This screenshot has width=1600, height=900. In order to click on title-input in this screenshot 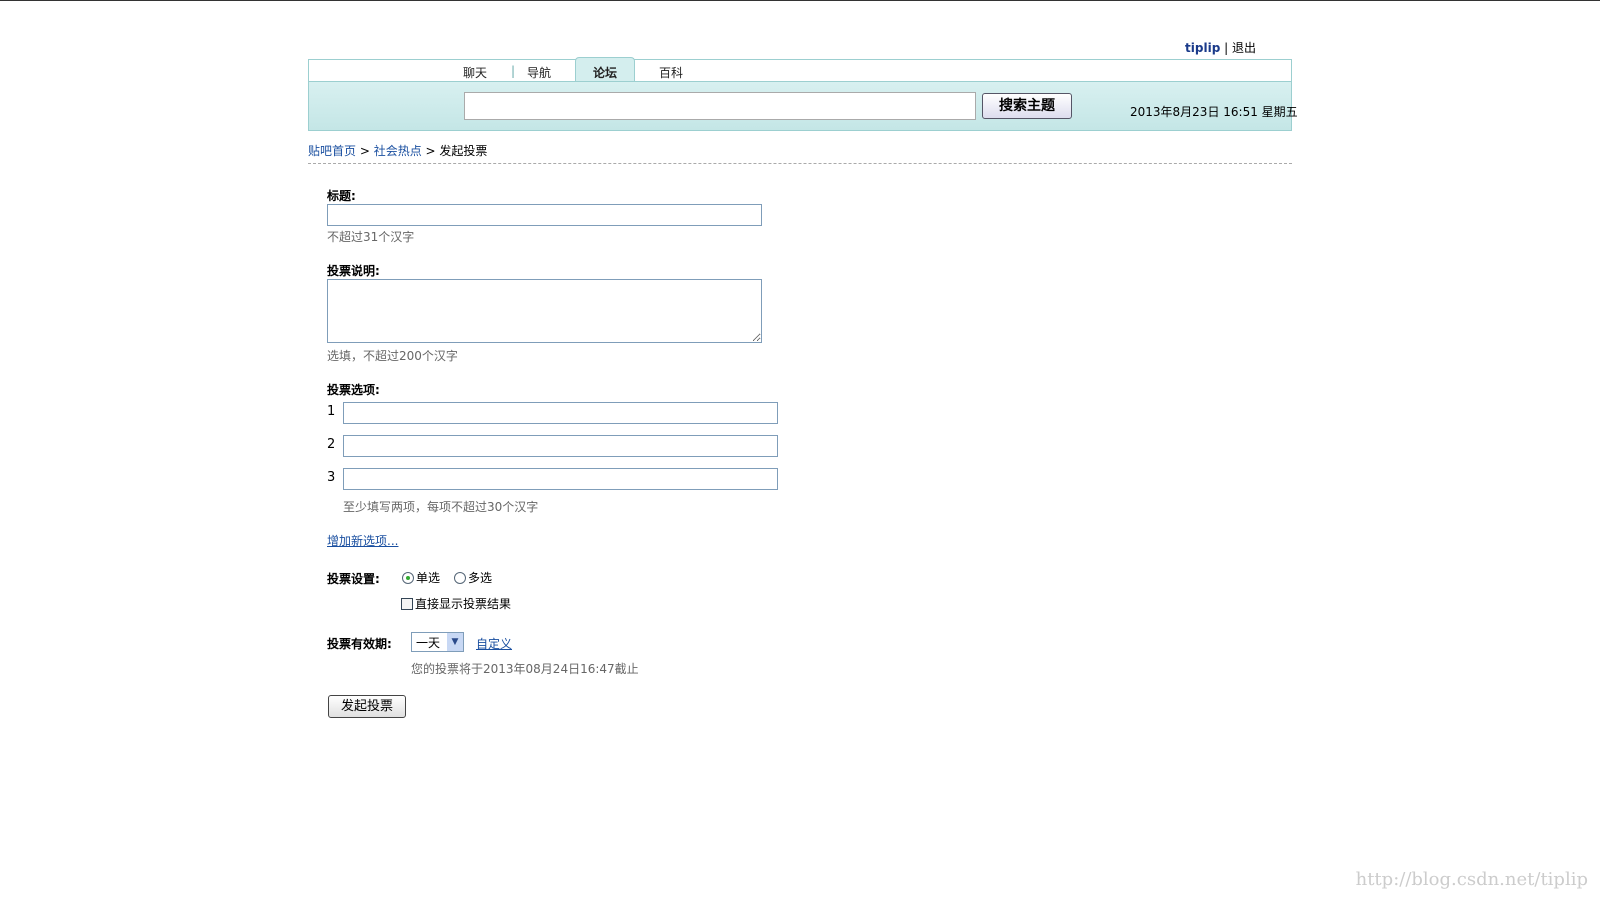, I will do `click(544, 215)`.